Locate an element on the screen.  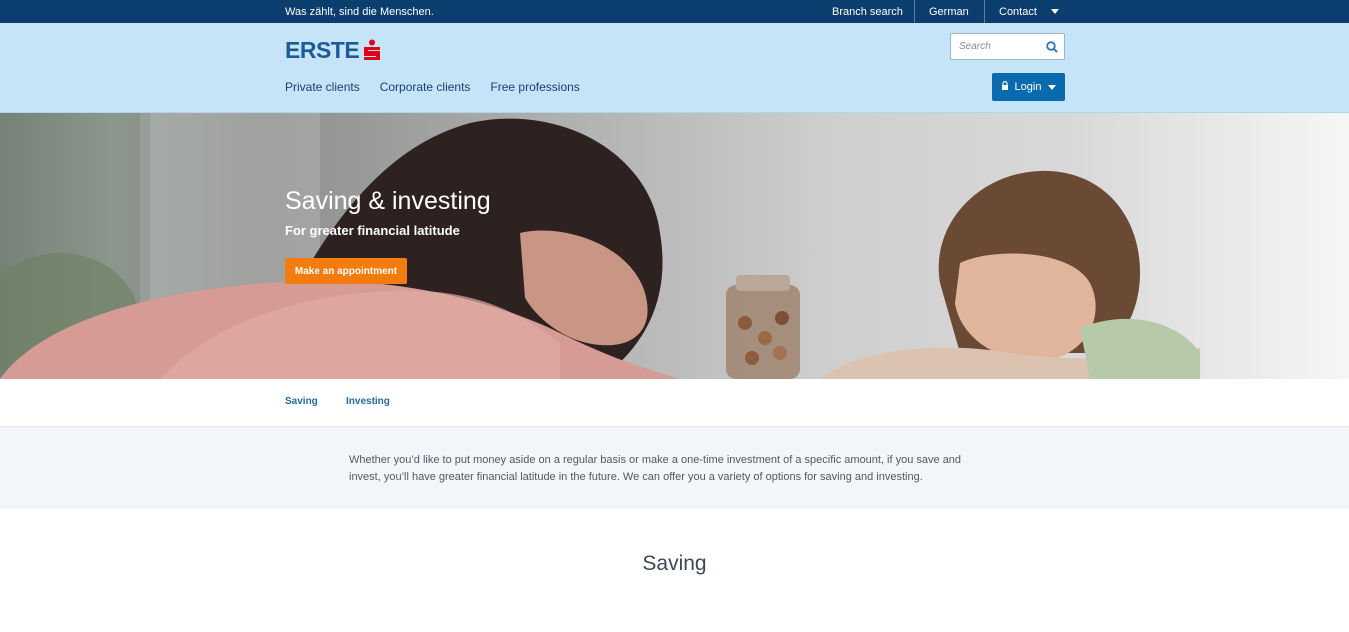
branch-search-label: Branch search is located at coordinates (867, 11).